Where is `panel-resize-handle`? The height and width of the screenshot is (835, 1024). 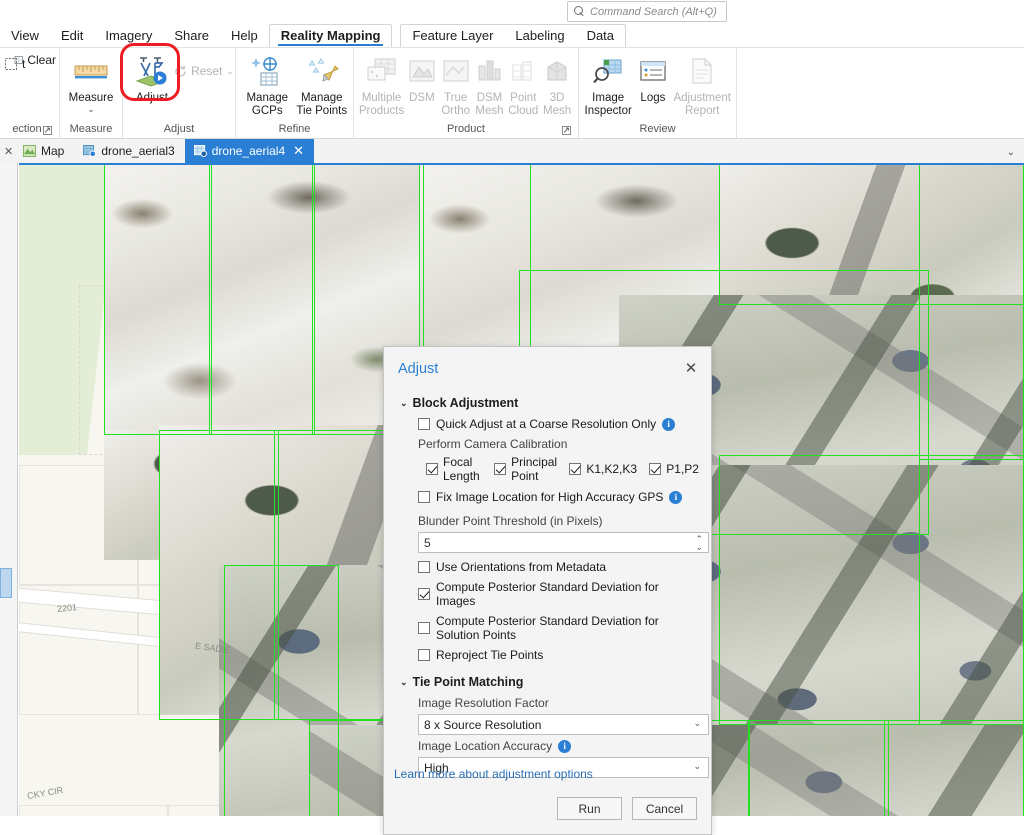 panel-resize-handle is located at coordinates (6, 583).